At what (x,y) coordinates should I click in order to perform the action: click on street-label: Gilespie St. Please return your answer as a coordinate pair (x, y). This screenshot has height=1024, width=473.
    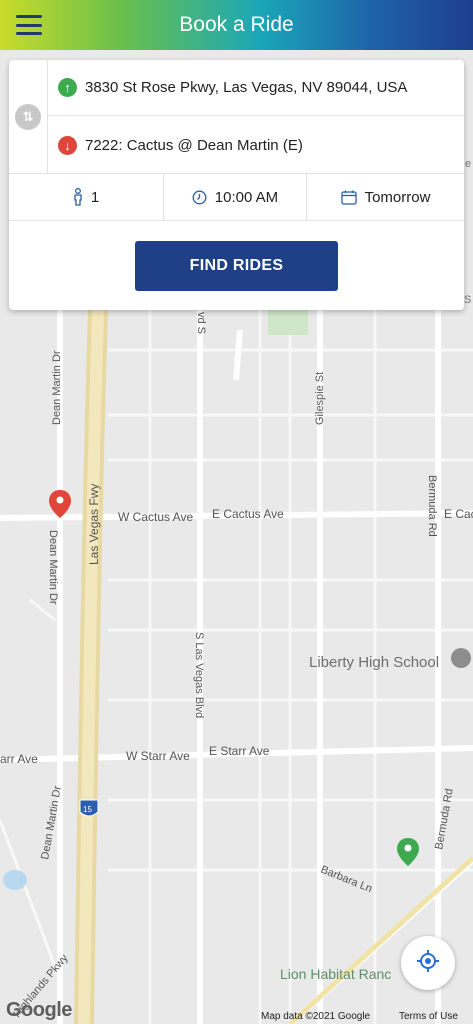
    Looking at the image, I should click on (320, 398).